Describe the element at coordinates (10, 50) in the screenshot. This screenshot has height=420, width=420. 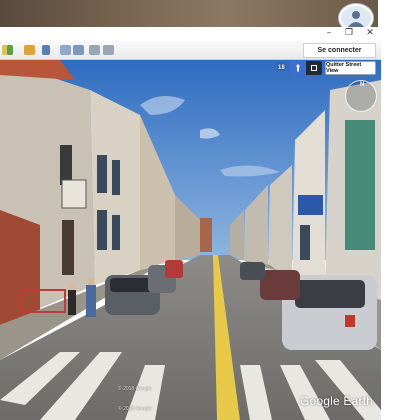
I see `placemark-icon` at that location.